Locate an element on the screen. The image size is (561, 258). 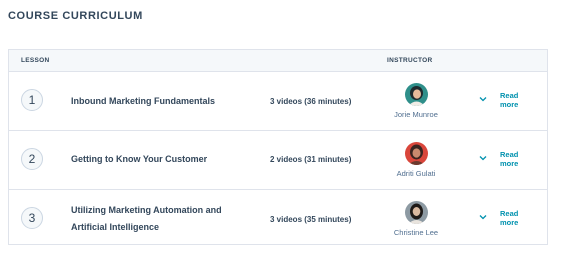
lesson-number: 1 is located at coordinates (32, 100).